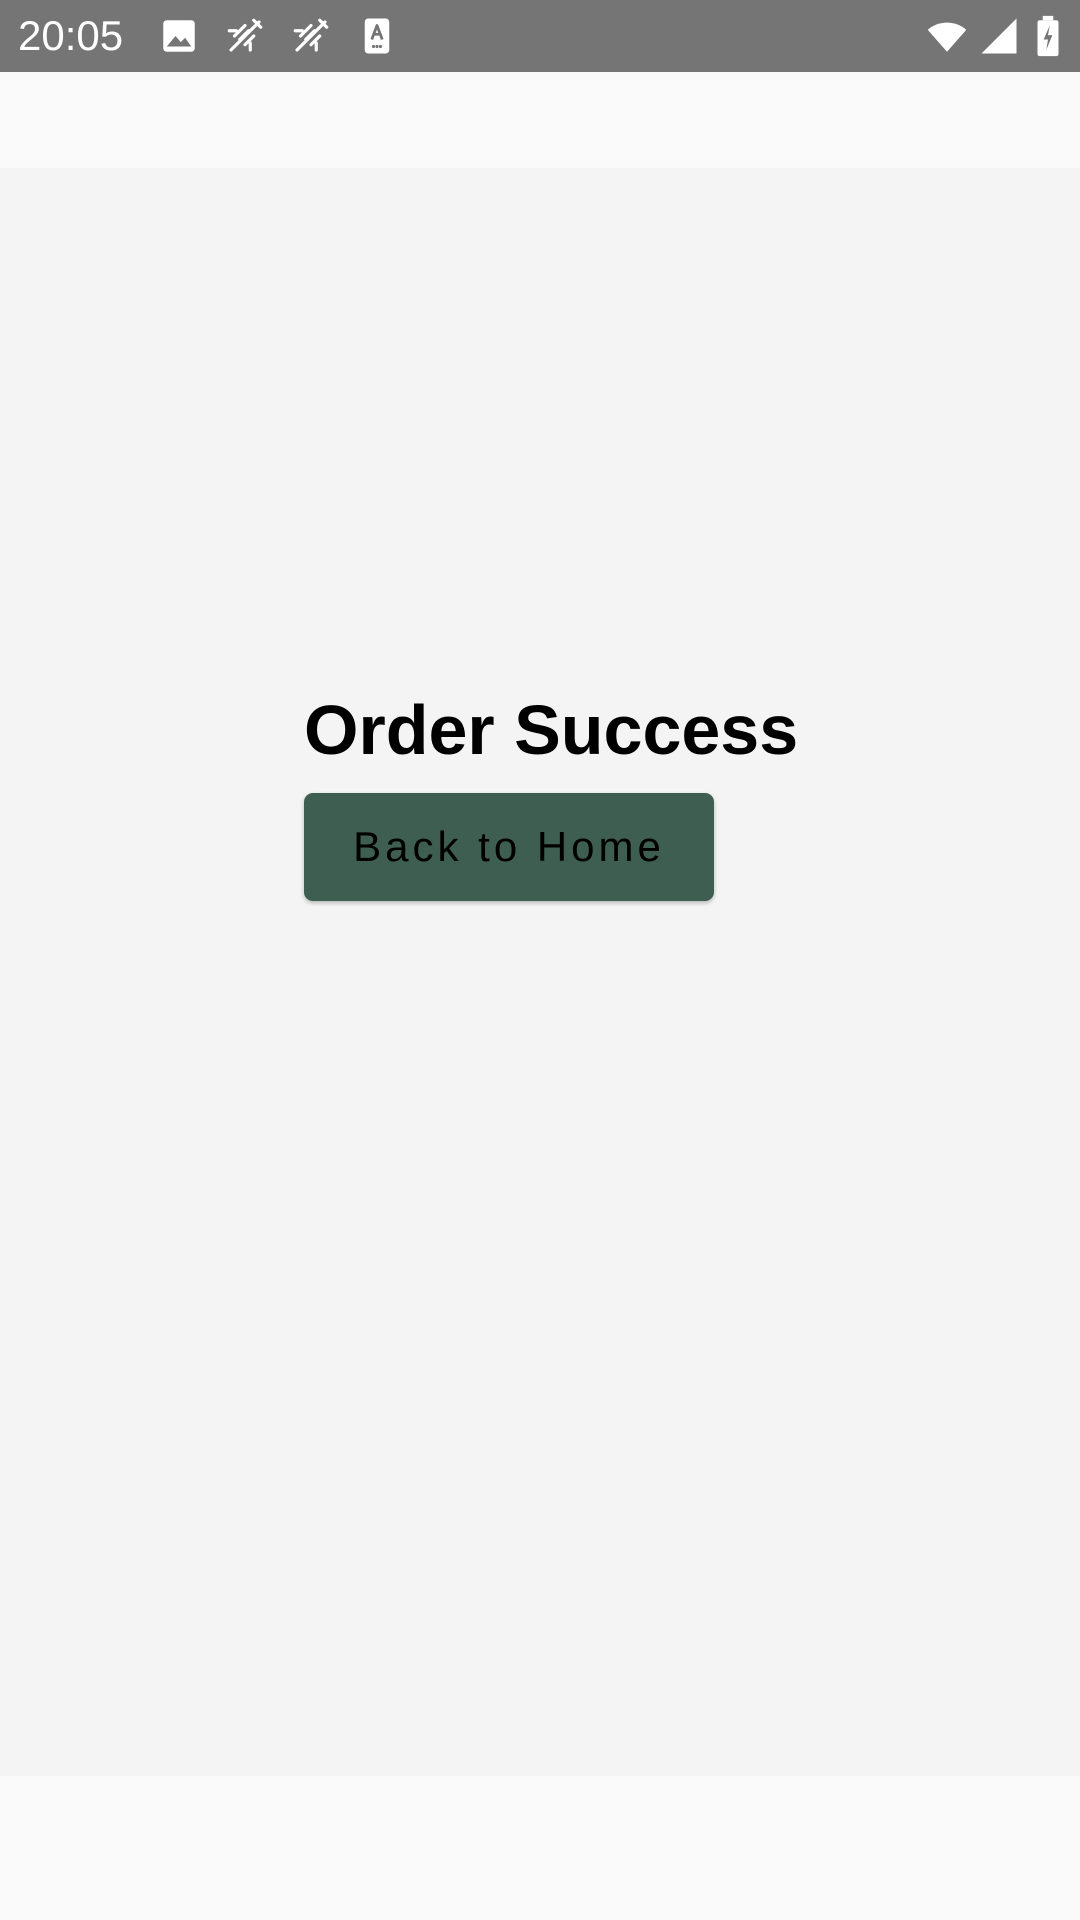 This screenshot has width=1080, height=1920. Describe the element at coordinates (509, 847) in the screenshot. I see `back-to-home-button: Back to Home` at that location.